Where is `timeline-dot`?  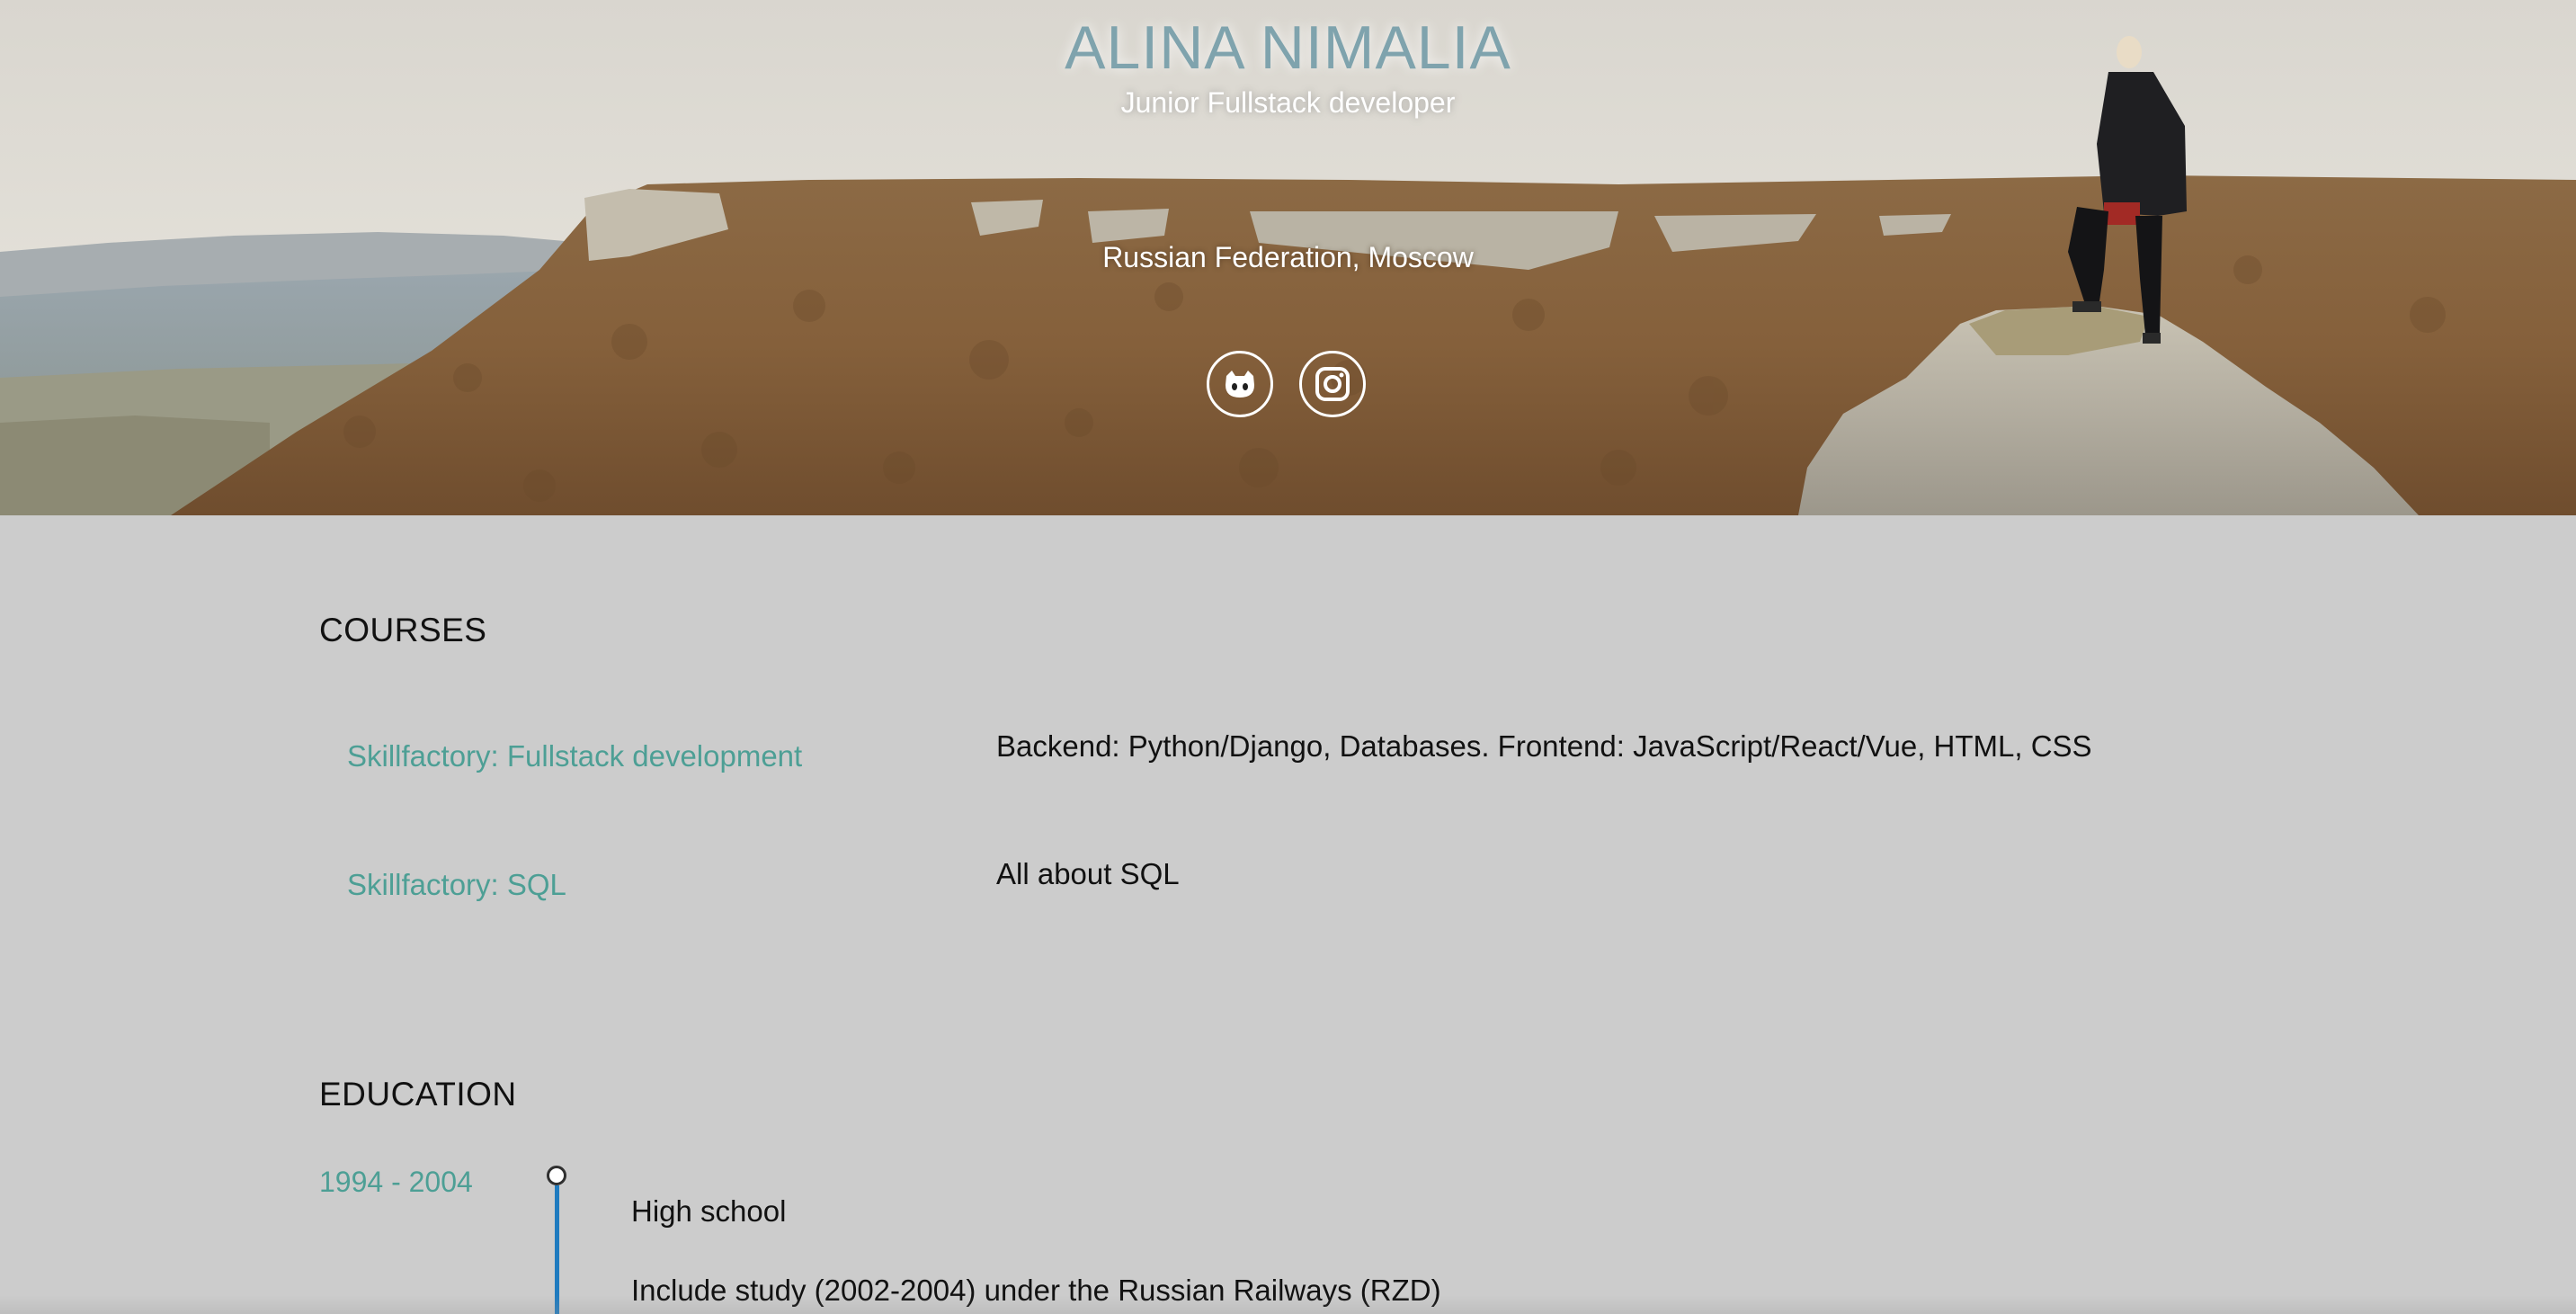 timeline-dot is located at coordinates (556, 1176).